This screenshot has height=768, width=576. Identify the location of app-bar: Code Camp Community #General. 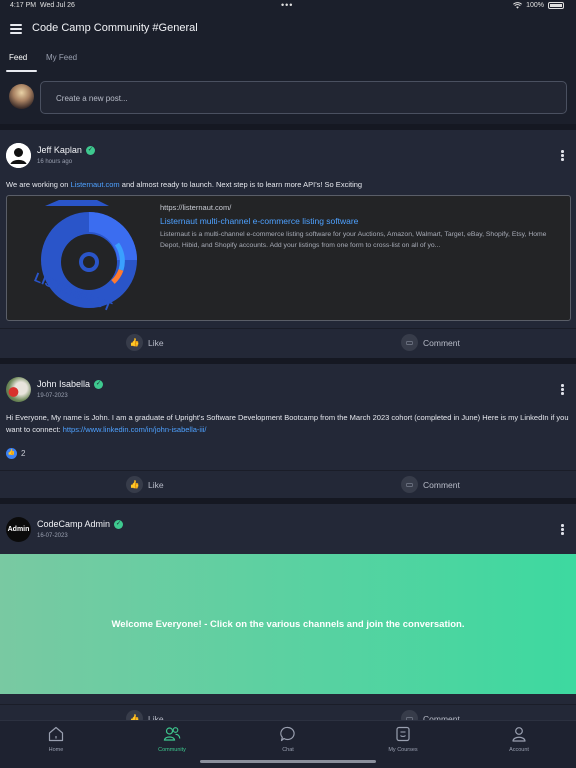
(288, 30).